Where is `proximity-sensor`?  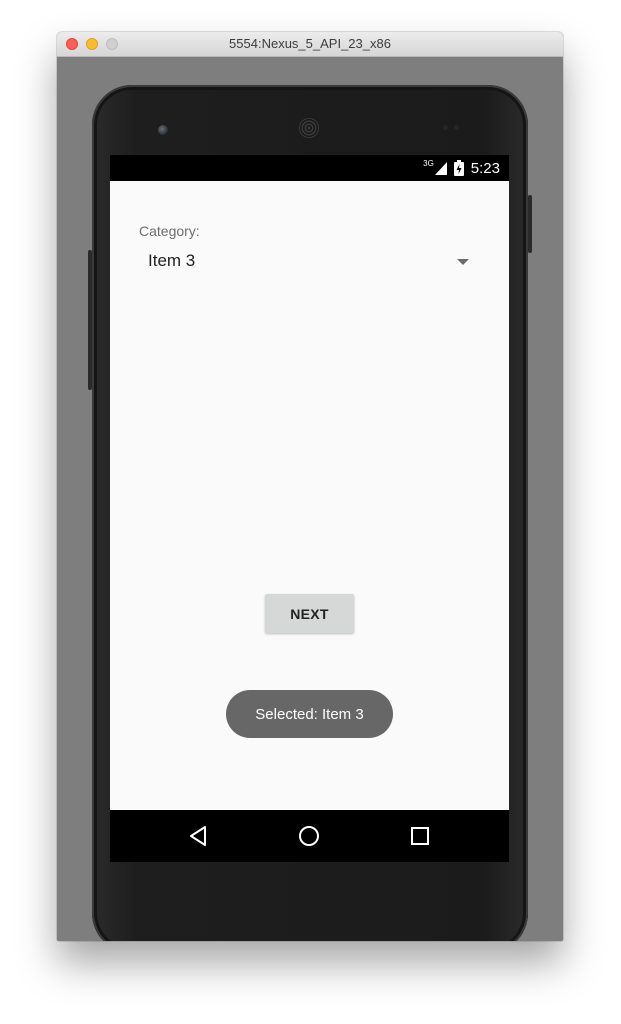
proximity-sensor is located at coordinates (445, 127).